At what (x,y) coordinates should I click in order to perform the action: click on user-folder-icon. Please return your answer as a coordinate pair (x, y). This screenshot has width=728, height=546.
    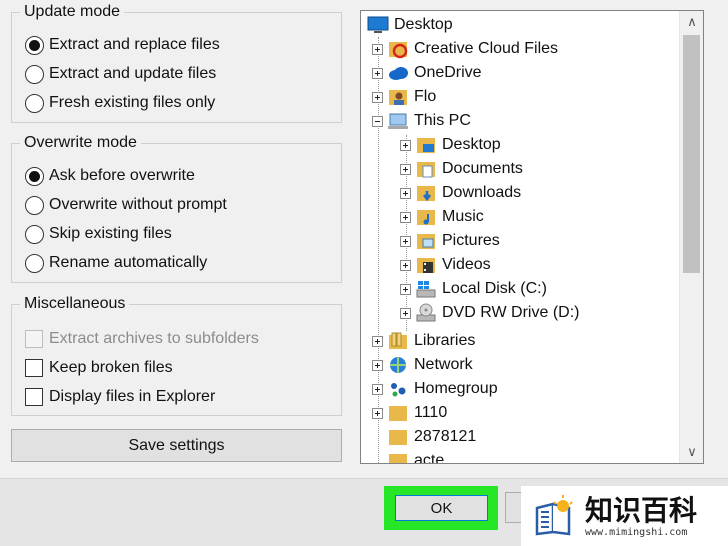
    Looking at the image, I should click on (398, 97).